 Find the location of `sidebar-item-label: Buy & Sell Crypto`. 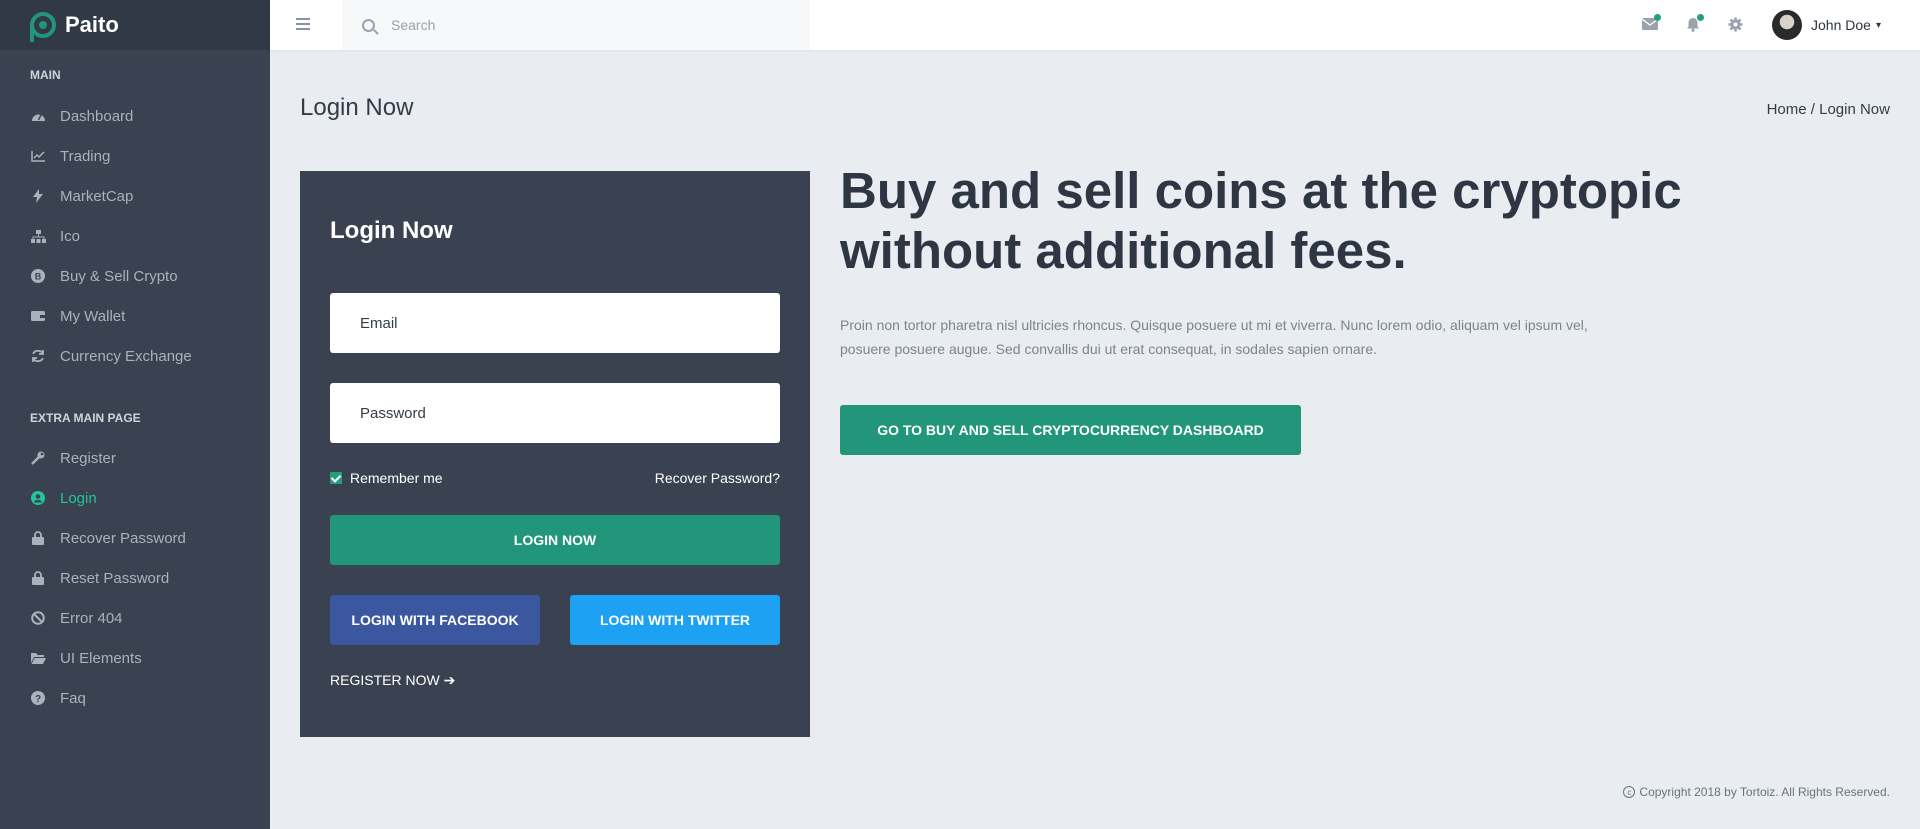

sidebar-item-label: Buy & Sell Crypto is located at coordinates (119, 276).